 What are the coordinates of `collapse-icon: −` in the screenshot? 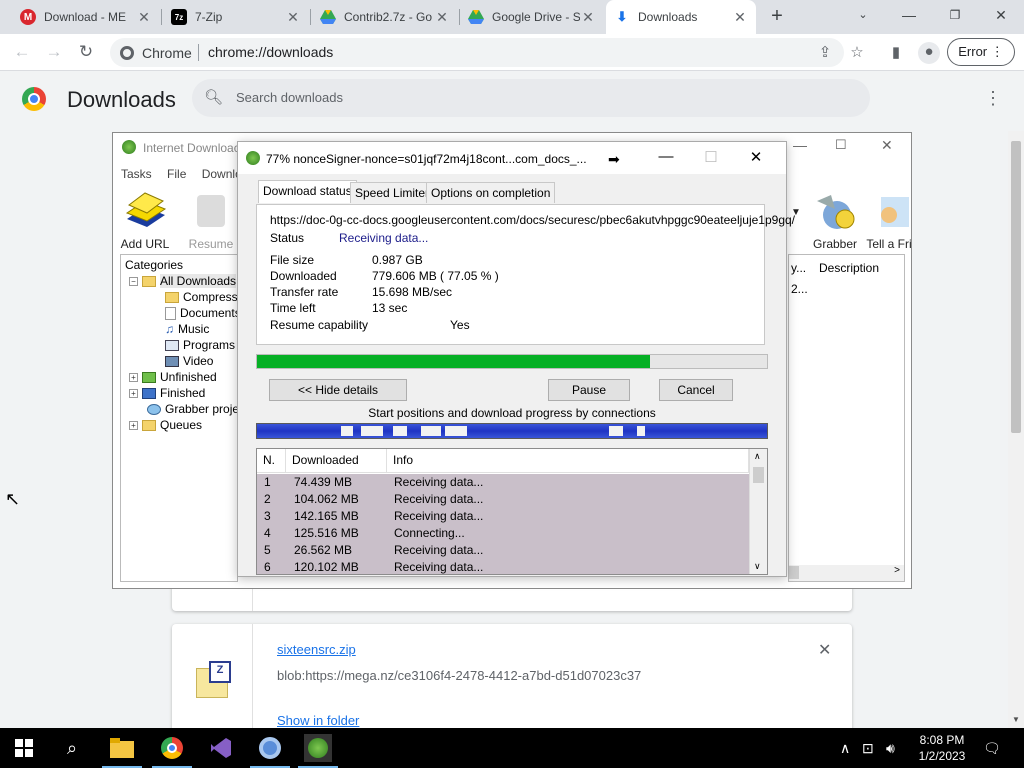 It's located at (133, 281).